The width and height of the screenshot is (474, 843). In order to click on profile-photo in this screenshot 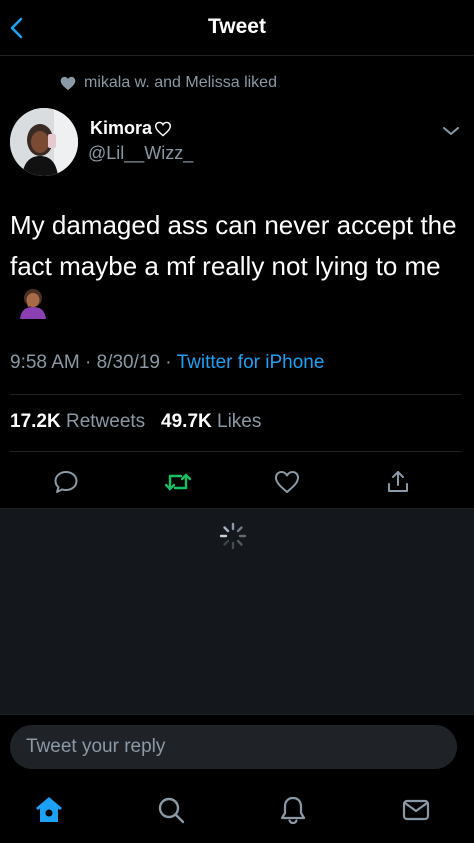, I will do `click(44, 142)`.